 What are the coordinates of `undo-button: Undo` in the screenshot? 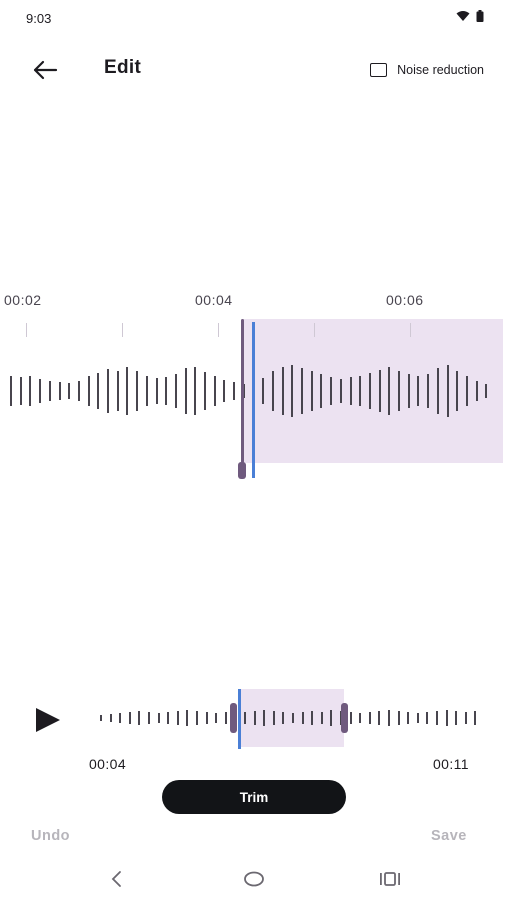 It's located at (50, 836).